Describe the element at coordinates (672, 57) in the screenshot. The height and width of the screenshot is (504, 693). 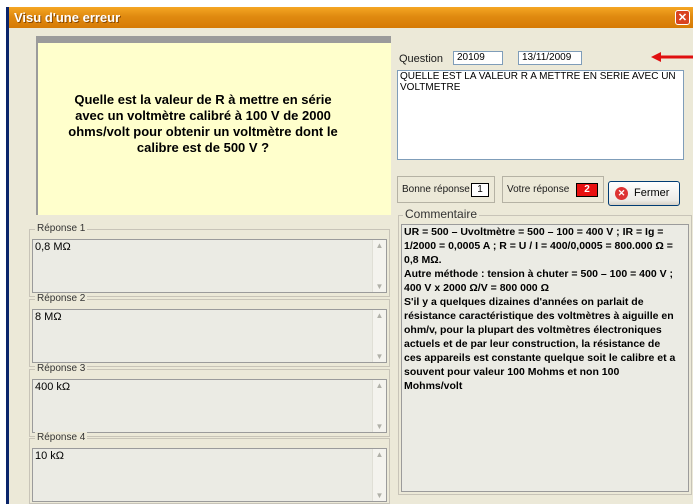
I see `red-arrow-icon` at that location.